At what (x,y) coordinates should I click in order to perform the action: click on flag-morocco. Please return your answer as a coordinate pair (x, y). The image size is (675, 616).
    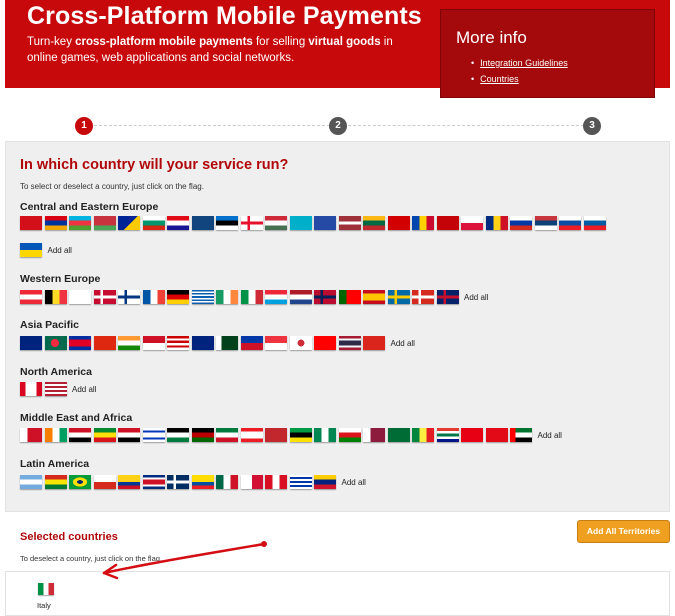
    Looking at the image, I should click on (276, 435).